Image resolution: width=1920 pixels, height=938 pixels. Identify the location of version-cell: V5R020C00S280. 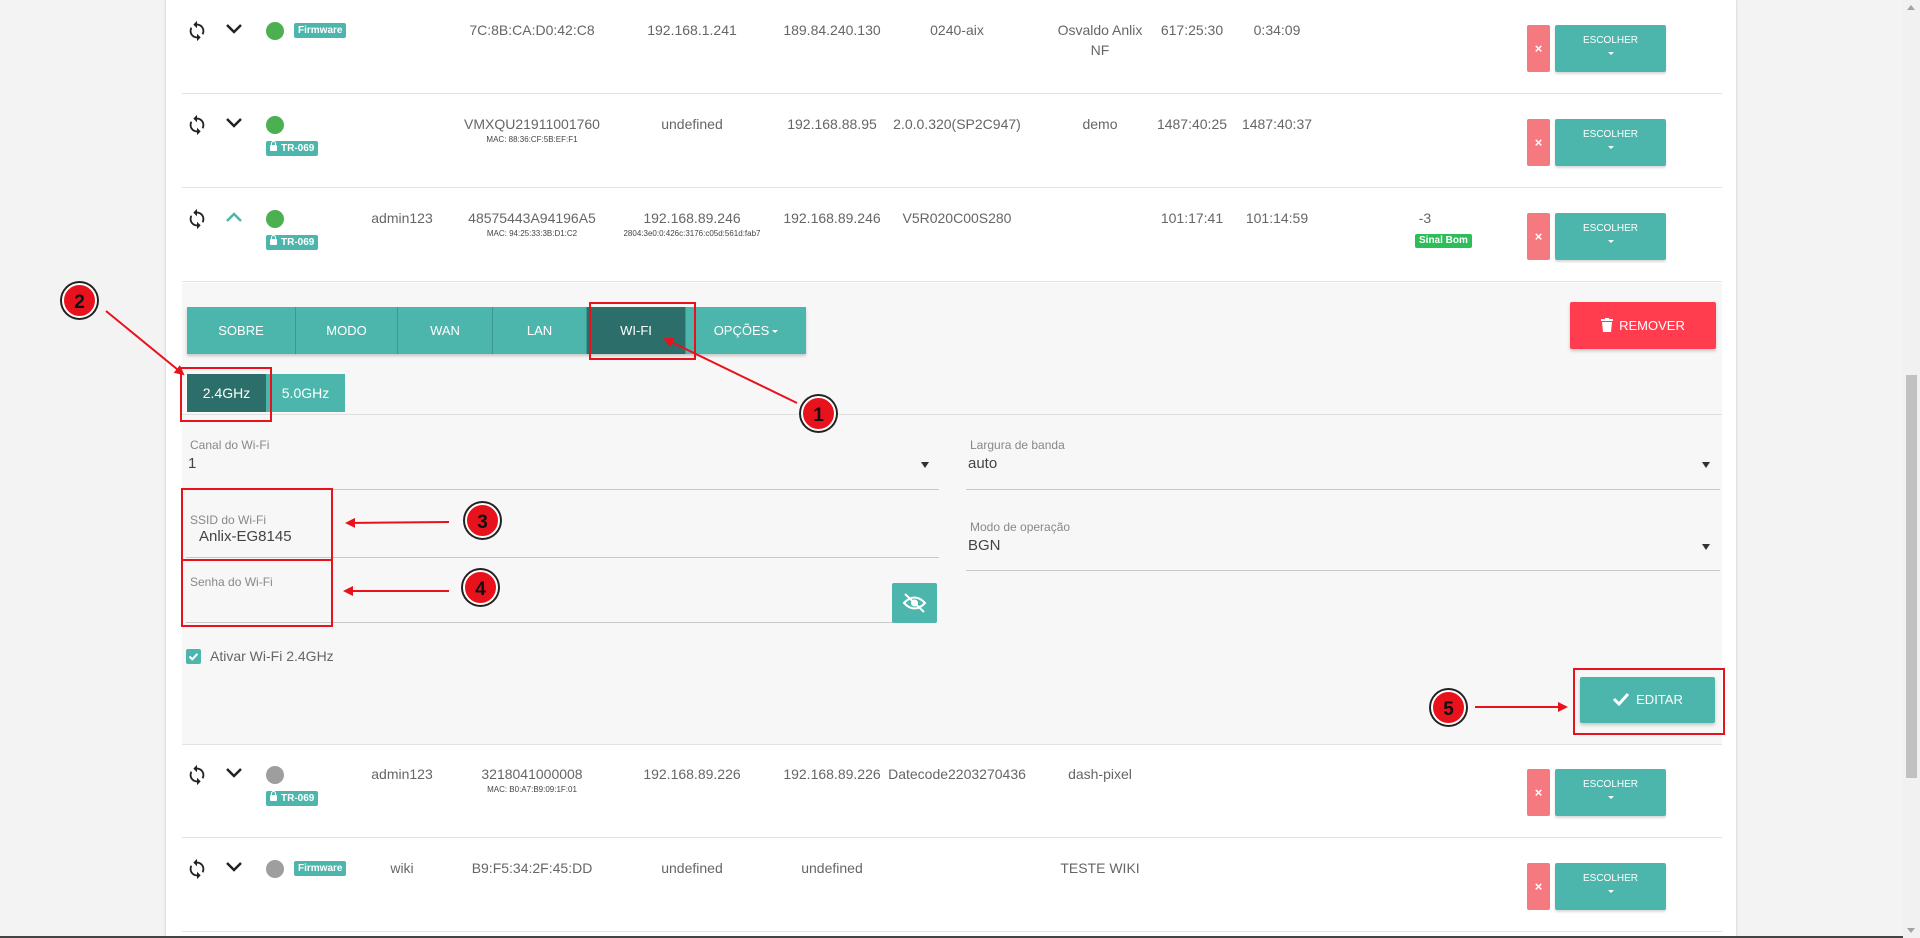
(957, 218).